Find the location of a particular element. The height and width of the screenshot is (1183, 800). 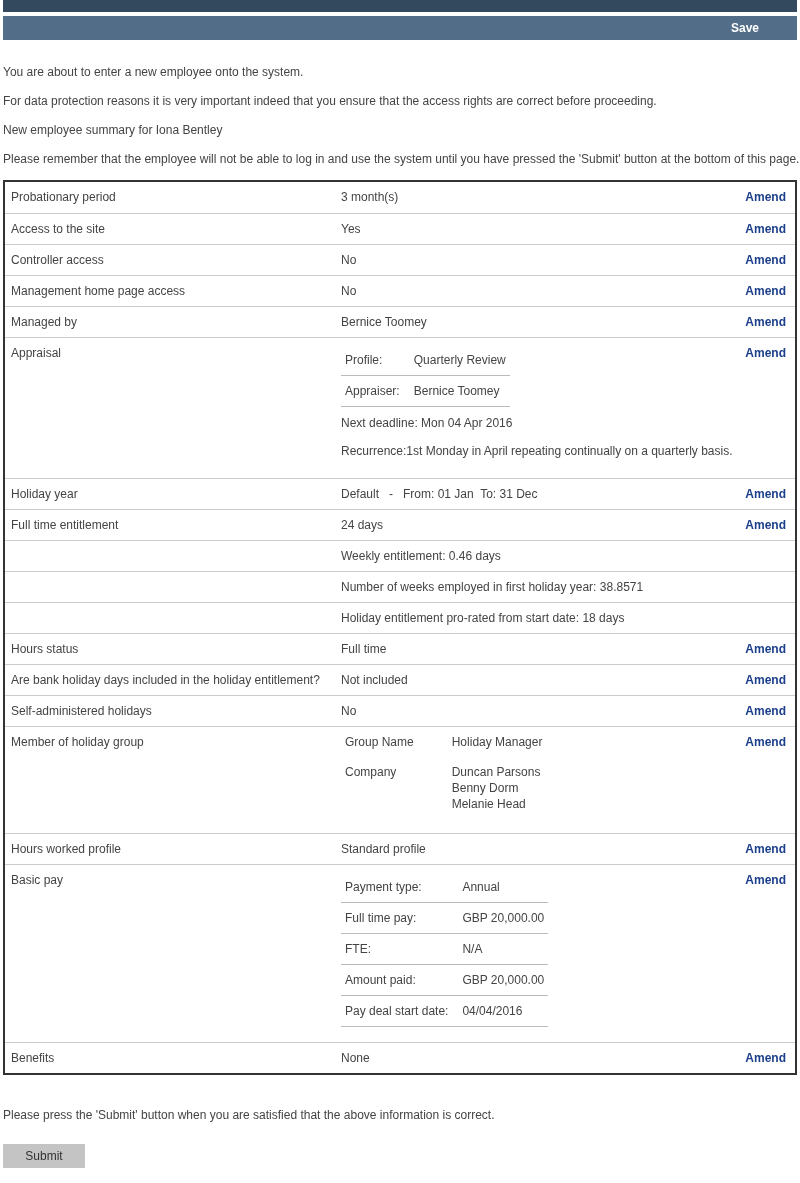

instruction-text: Please press the 'Submit' button when you are satisfied that the above information is correct. is located at coordinates (249, 1115).